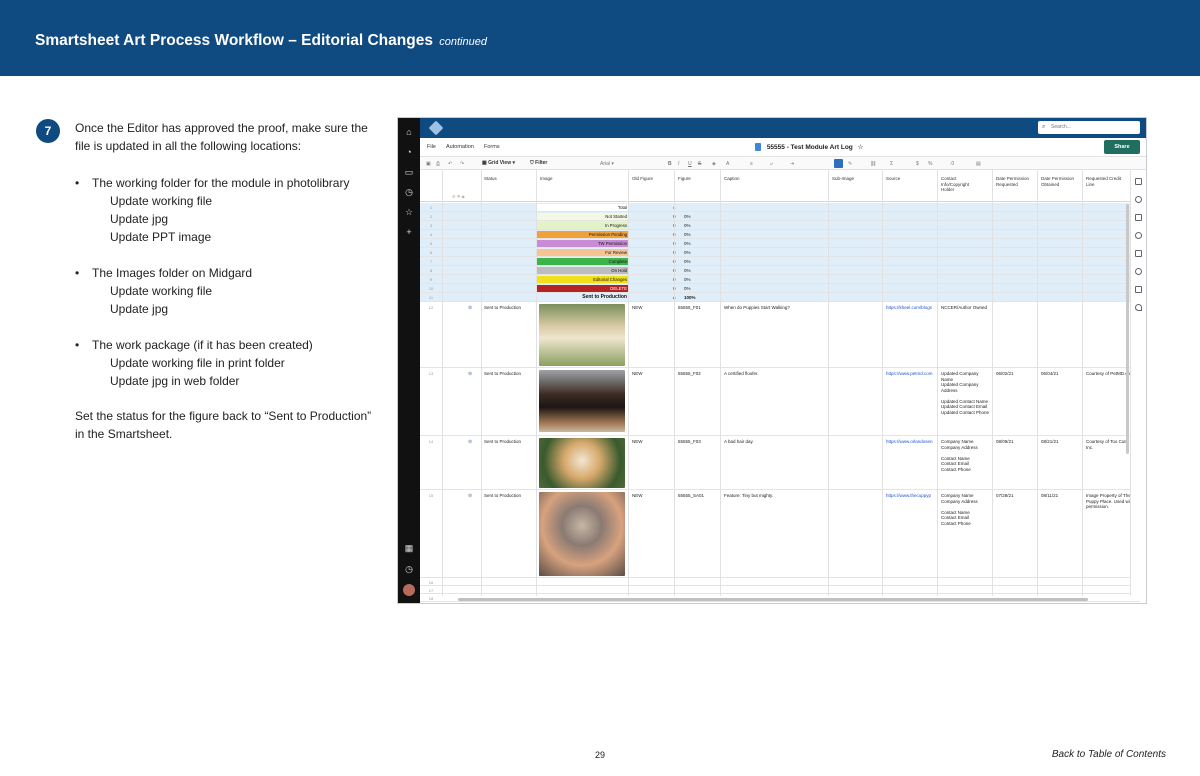 The height and width of the screenshot is (776, 1200). I want to click on summary-row: 9Editorial Changes00%, so click(780, 279).